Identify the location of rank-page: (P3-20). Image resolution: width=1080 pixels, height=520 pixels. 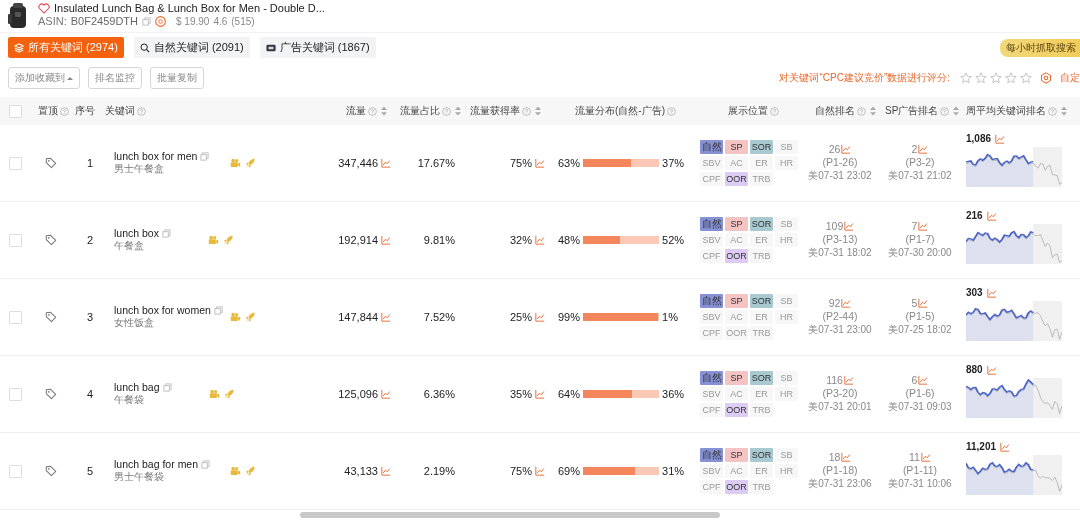
(840, 393).